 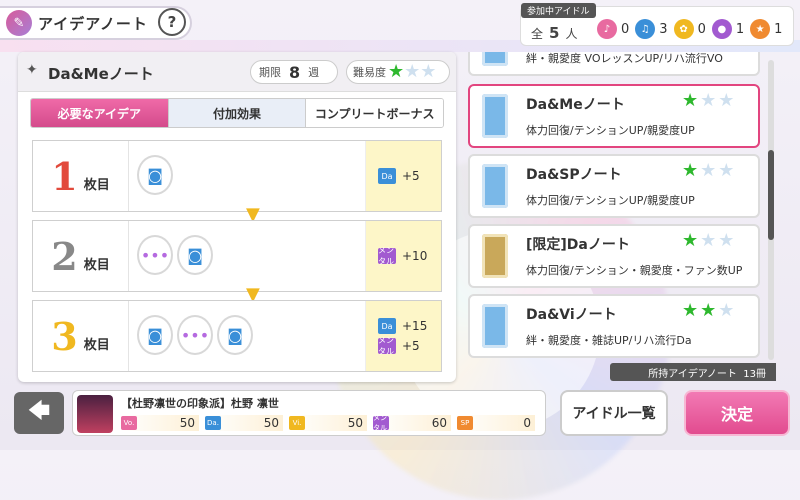 What do you see at coordinates (614, 186) in the screenshot?
I see `note-card: Da&SPノート ★ ★ ★ 体力回復/テンションUP/親愛度UP` at bounding box center [614, 186].